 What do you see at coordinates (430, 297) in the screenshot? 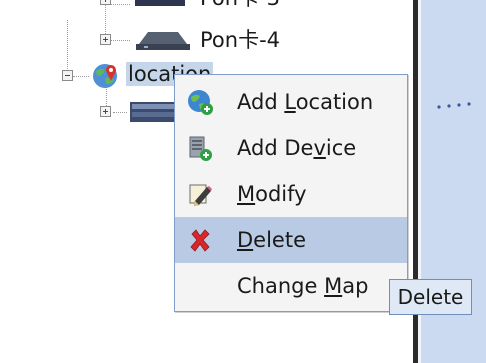
I see `tooltip: Delete` at bounding box center [430, 297].